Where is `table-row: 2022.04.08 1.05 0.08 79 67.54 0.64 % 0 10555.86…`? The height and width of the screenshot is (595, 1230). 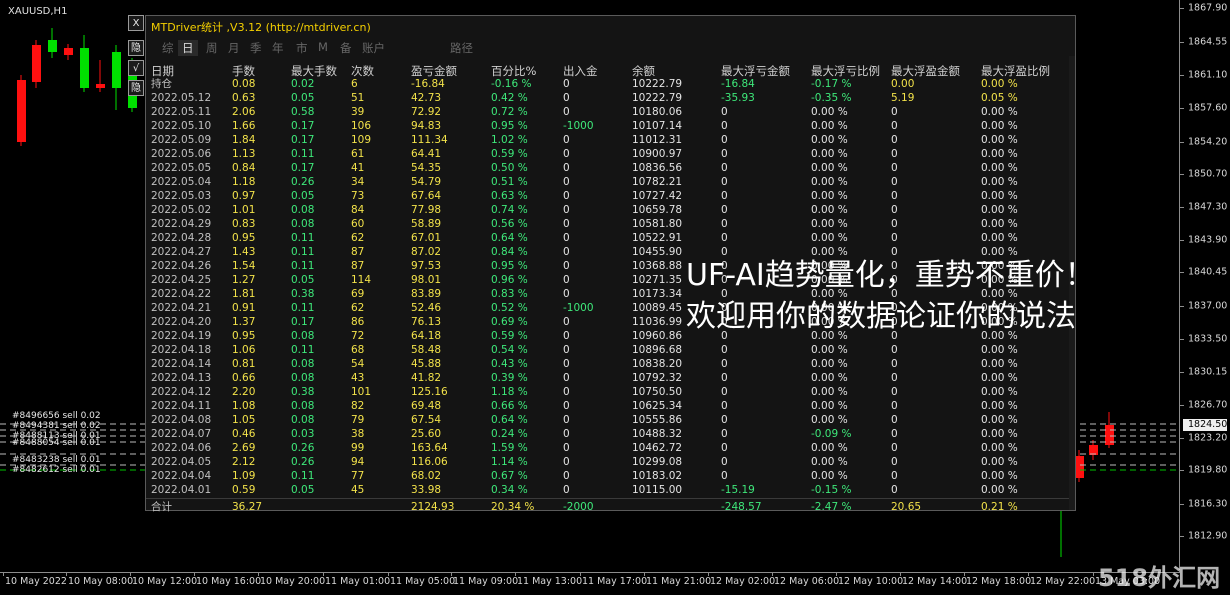 table-row: 2022.04.08 1.05 0.08 79 67.54 0.64 % 0 10555.86… is located at coordinates (610, 420).